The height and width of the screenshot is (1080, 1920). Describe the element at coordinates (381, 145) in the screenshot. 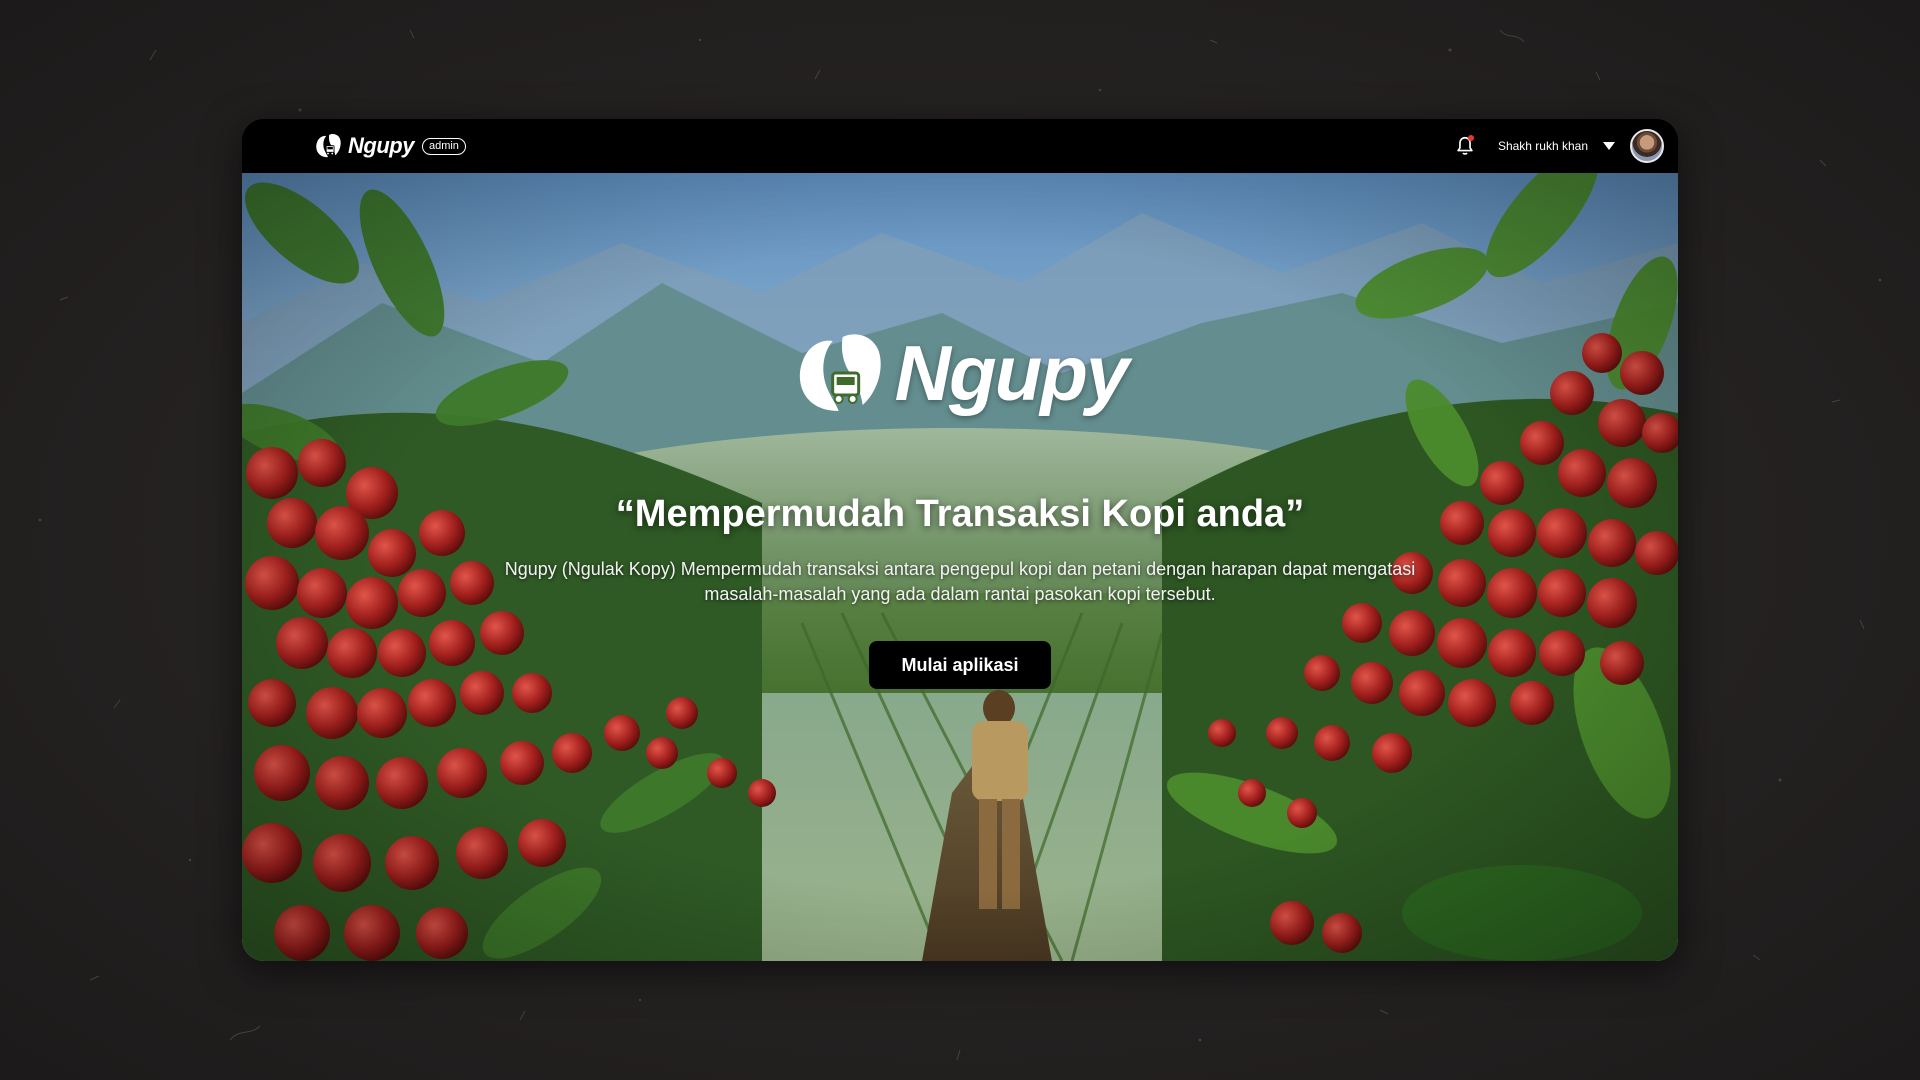

I see `brand-name: Ngupy` at that location.